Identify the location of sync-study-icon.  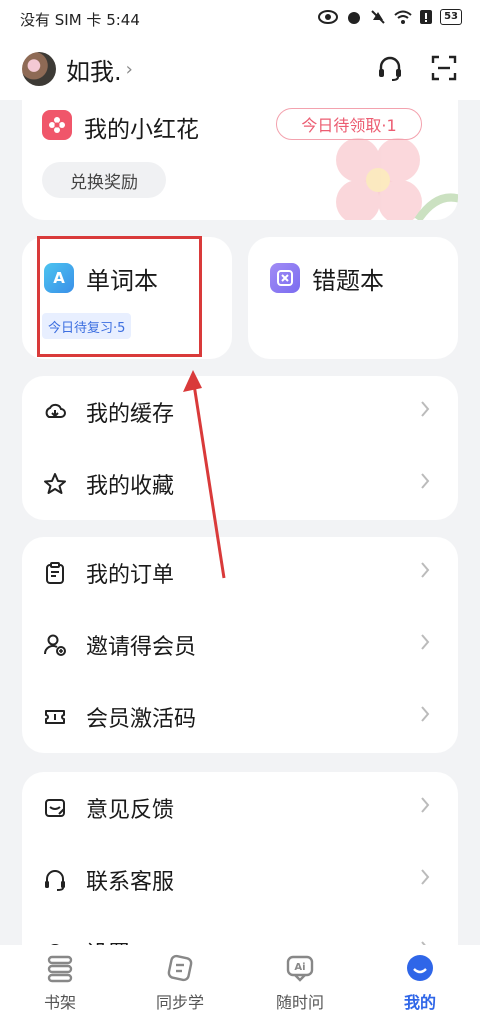
(180, 968).